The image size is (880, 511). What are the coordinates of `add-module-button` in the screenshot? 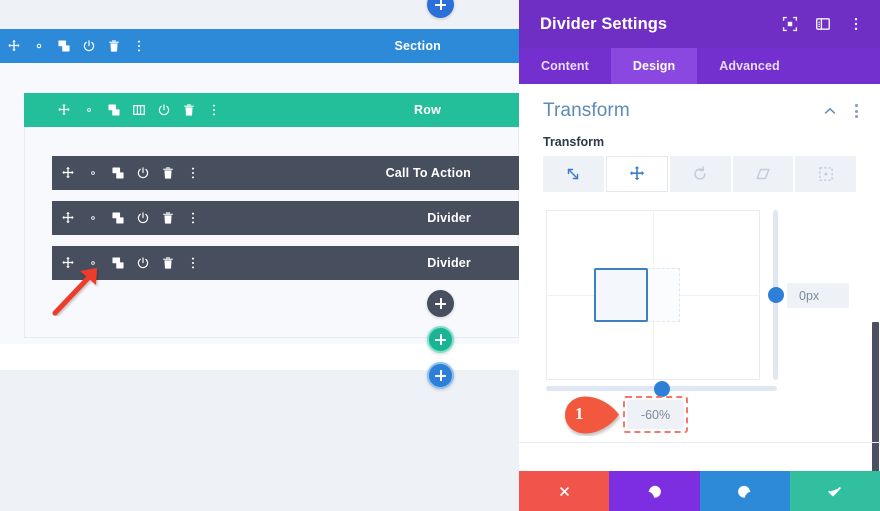 It's located at (440, 303).